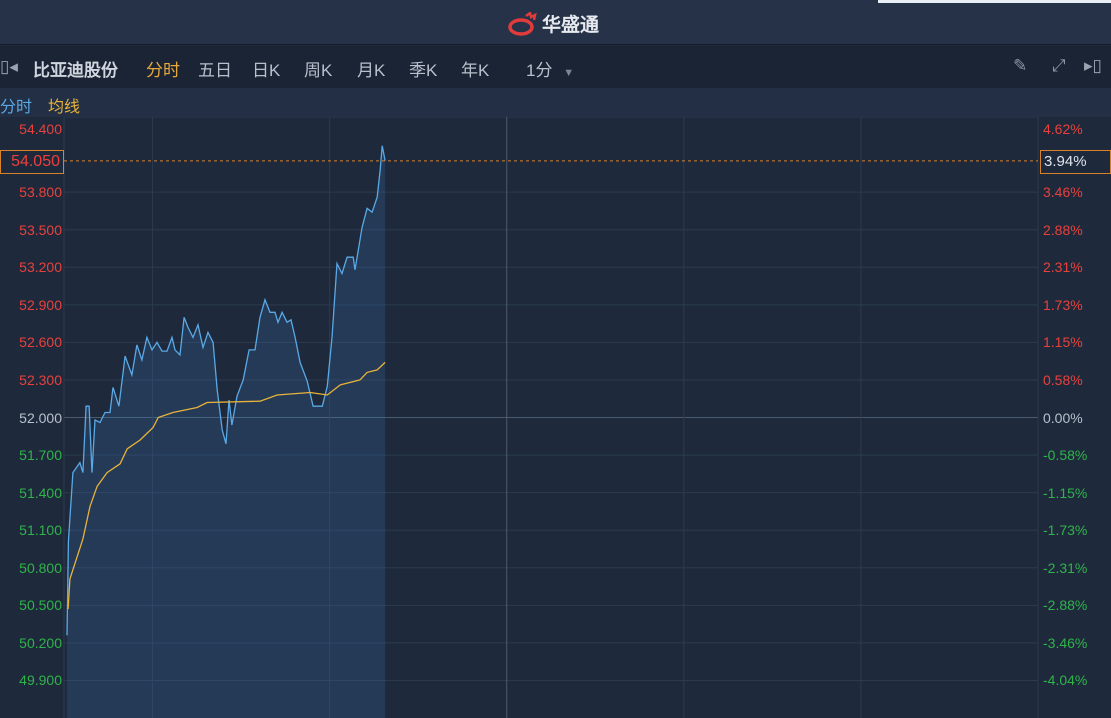 Image resolution: width=1111 pixels, height=718 pixels. What do you see at coordinates (1063, 342) in the screenshot?
I see `pct-tick-label: 1.15%` at bounding box center [1063, 342].